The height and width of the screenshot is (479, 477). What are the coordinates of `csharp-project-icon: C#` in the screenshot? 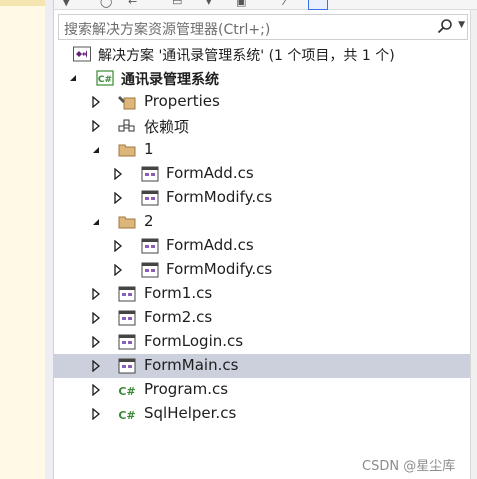 It's located at (105, 78).